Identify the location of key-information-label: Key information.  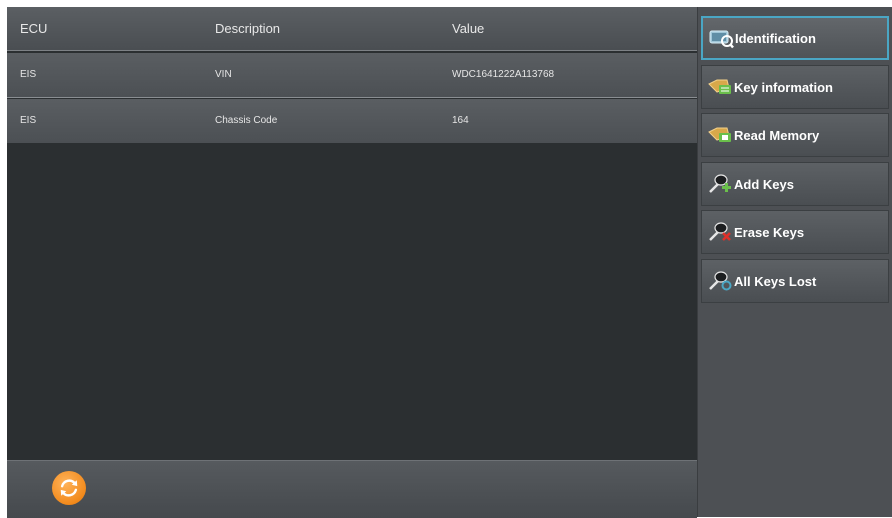
(783, 87).